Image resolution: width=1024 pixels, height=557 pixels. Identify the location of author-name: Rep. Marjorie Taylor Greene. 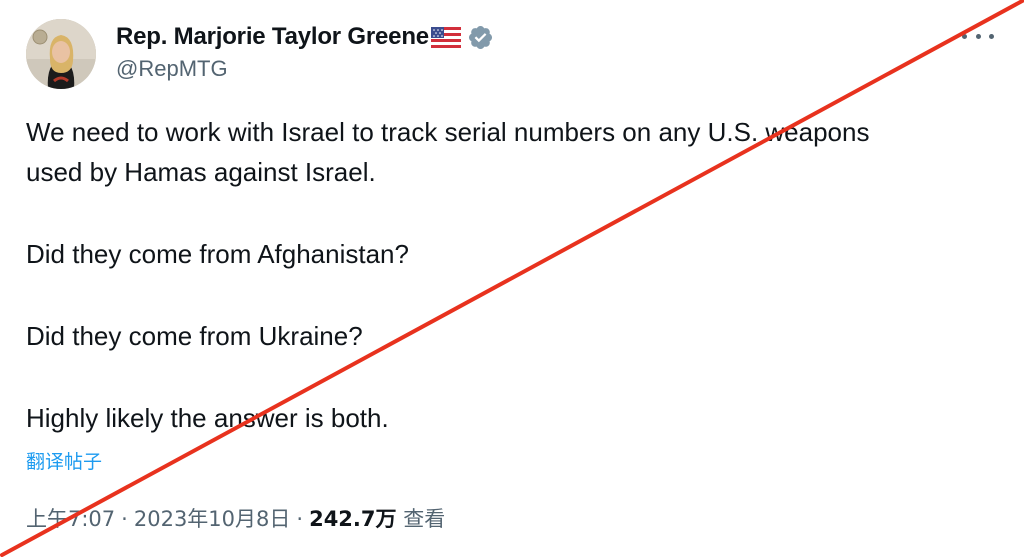
(272, 37).